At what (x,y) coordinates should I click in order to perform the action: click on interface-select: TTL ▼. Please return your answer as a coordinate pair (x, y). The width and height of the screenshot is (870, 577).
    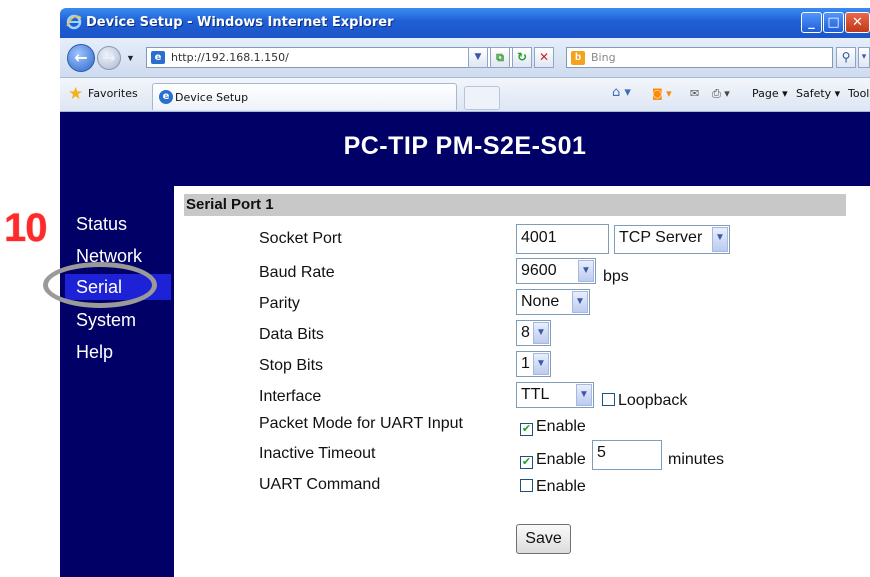
    Looking at the image, I should click on (555, 395).